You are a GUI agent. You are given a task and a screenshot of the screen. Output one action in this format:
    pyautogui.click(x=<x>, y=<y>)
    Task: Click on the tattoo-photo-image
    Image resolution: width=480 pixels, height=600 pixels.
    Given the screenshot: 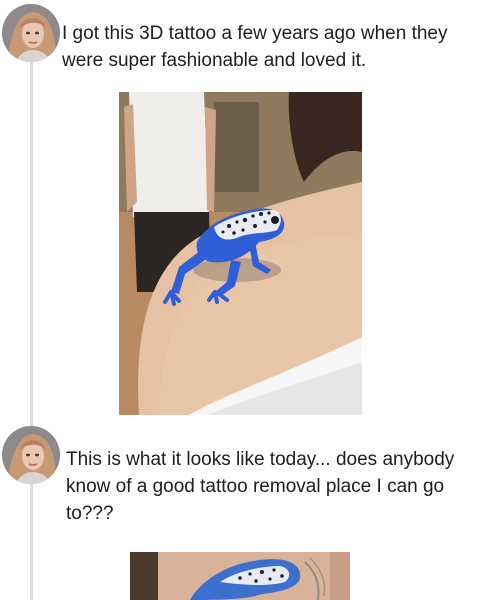 What is the action you would take?
    pyautogui.click(x=240, y=576)
    